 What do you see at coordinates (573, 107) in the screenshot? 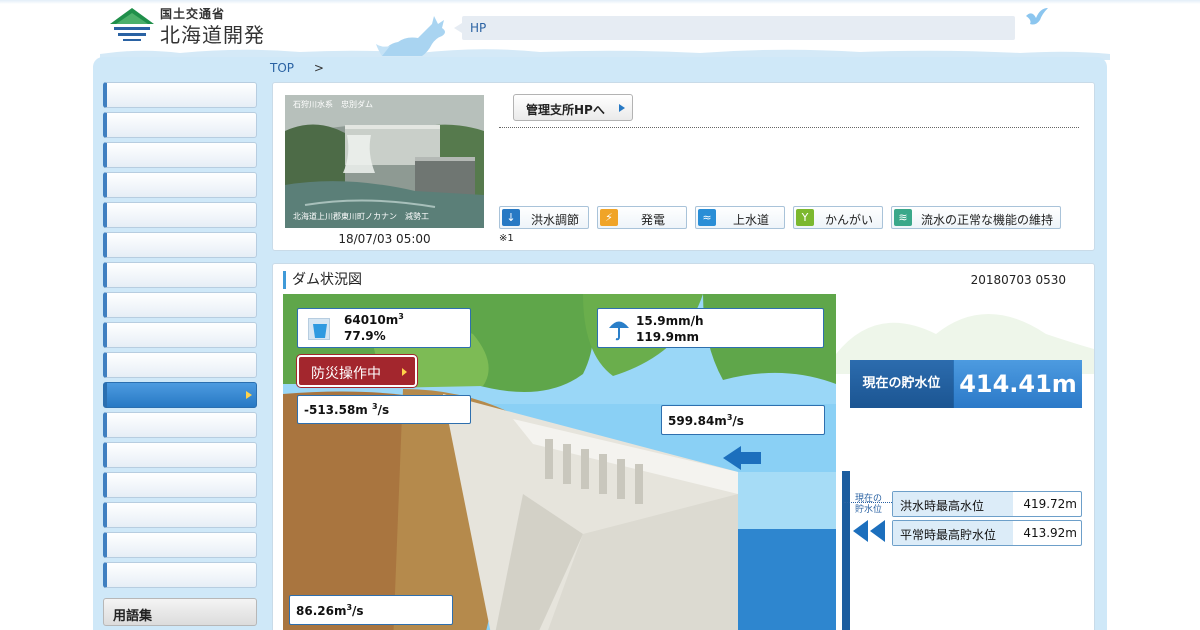
I see `office-hp-button: 管理支所HPへ` at bounding box center [573, 107].